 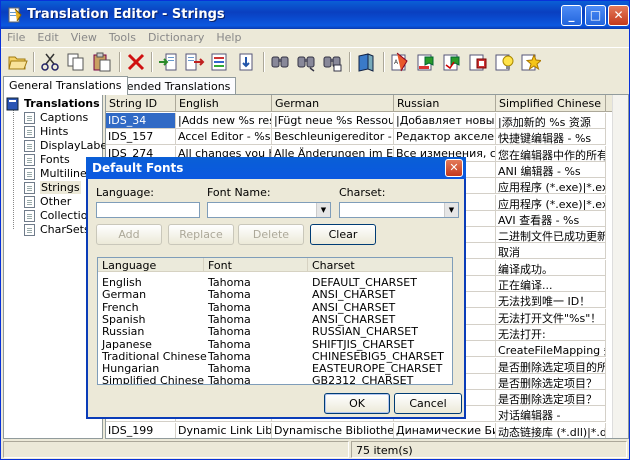 What do you see at coordinates (551, 414) in the screenshot?
I see `table-cell: 对话编辑器 -` at bounding box center [551, 414].